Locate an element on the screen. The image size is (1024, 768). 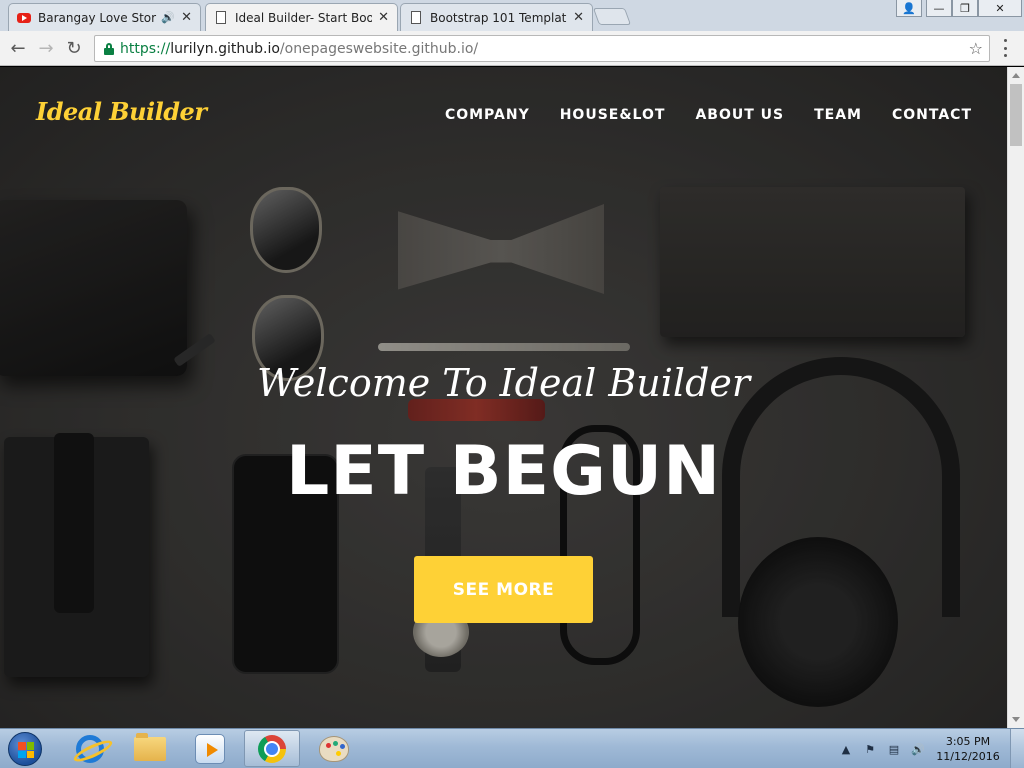
hero-lead-text: Welcome To Ideal Builder is located at coordinates (503, 383).